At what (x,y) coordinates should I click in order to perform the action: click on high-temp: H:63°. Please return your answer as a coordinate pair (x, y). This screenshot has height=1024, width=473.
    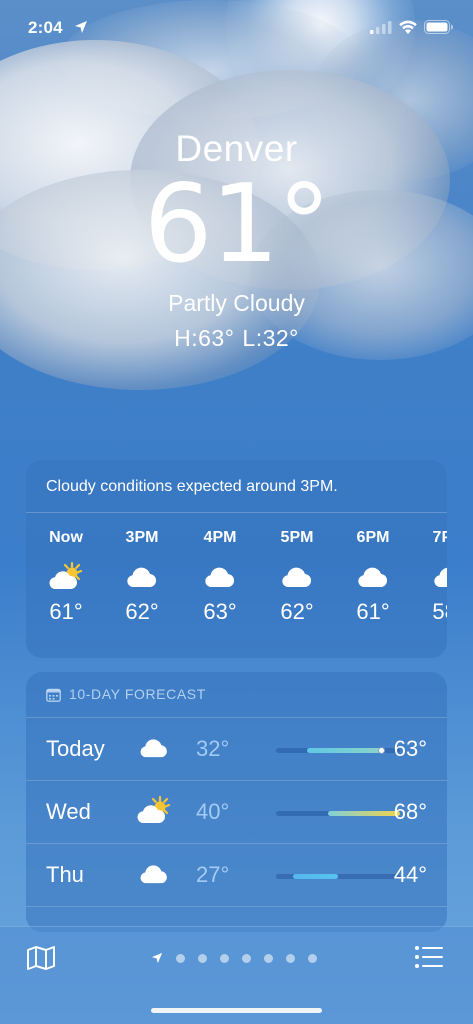
    Looking at the image, I should click on (204, 338).